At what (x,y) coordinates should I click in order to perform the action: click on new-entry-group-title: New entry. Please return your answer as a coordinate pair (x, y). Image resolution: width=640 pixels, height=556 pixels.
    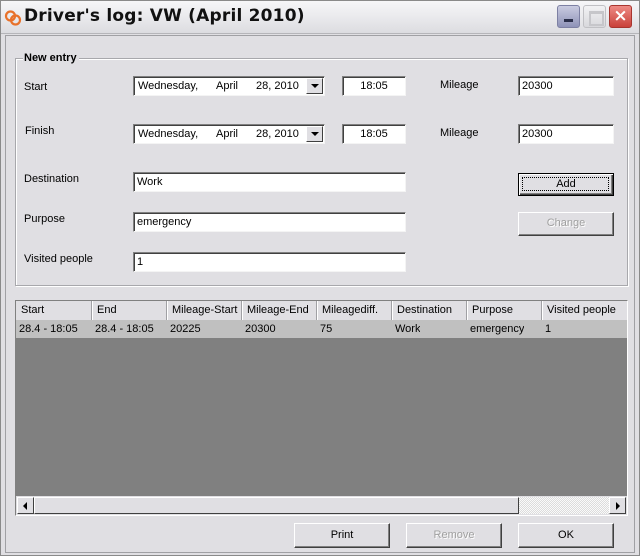
    Looking at the image, I should click on (51, 58).